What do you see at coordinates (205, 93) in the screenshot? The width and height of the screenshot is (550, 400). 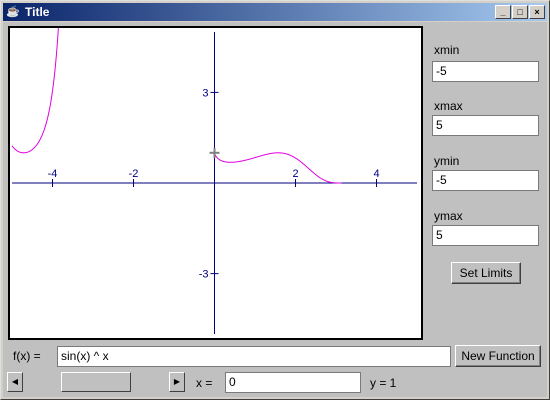 I see `y-tick-label: 3` at bounding box center [205, 93].